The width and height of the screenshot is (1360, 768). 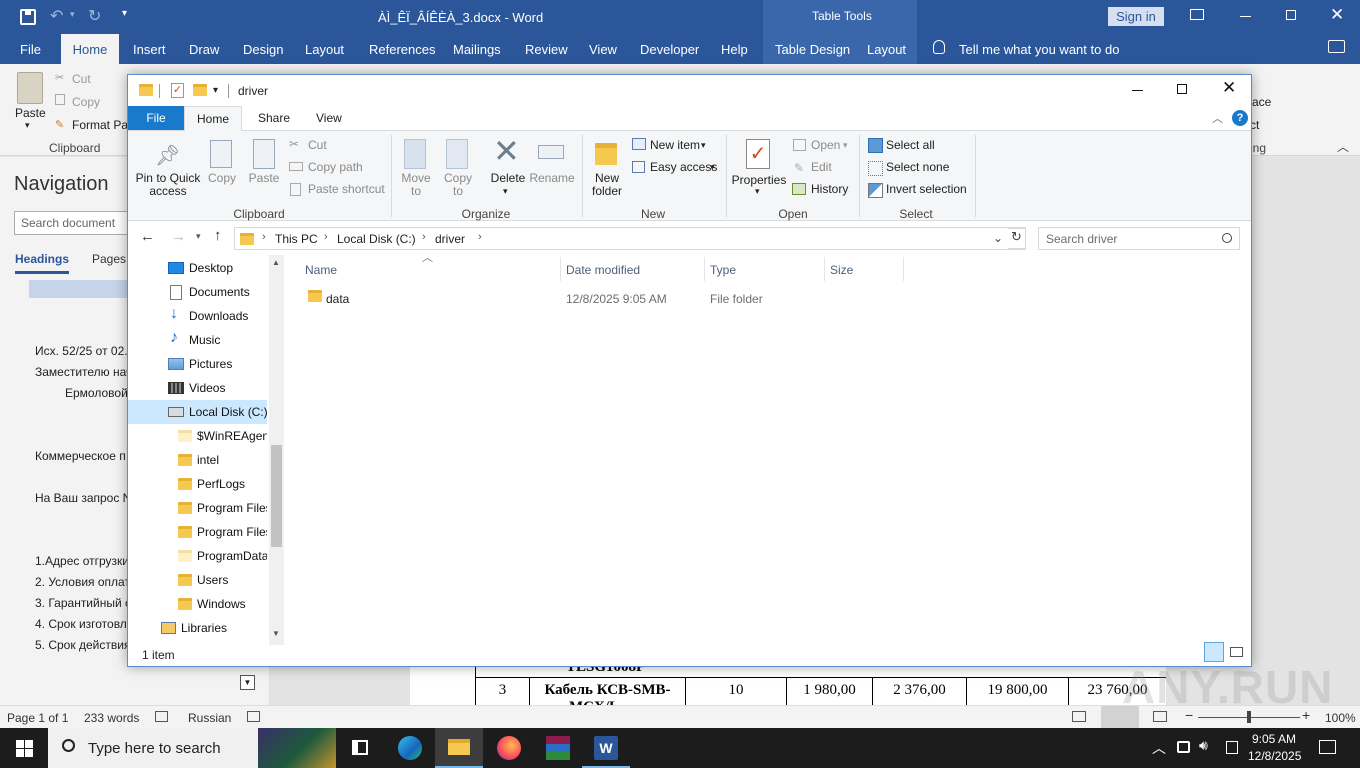 I want to click on pin-to-quick-access-button: Pin to Quick access, so click(x=168, y=185).